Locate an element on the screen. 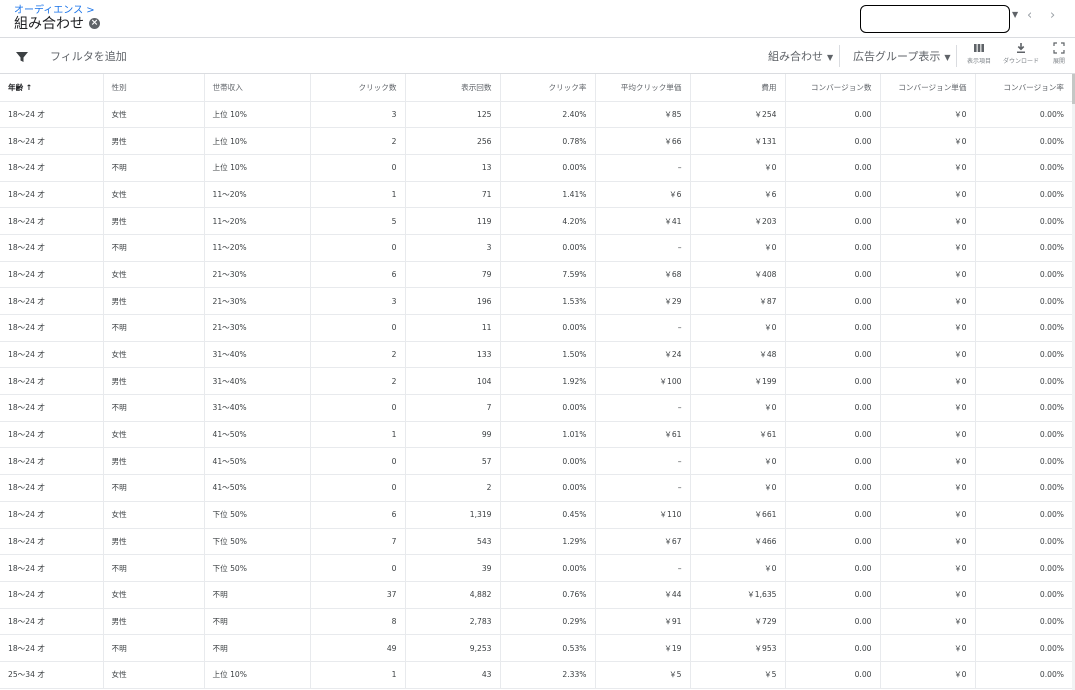 This screenshot has height=690, width=1075. cell-impressions: 71 is located at coordinates (453, 195).